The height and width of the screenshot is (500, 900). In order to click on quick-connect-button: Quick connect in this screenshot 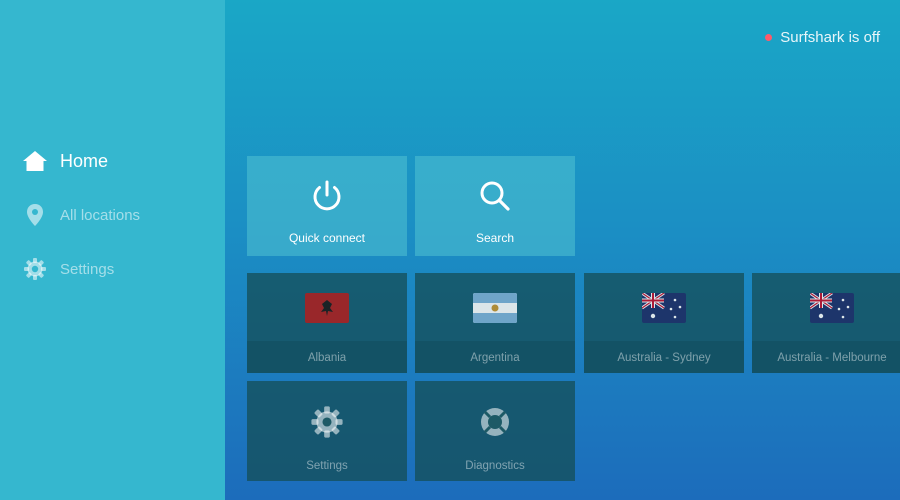, I will do `click(327, 206)`.